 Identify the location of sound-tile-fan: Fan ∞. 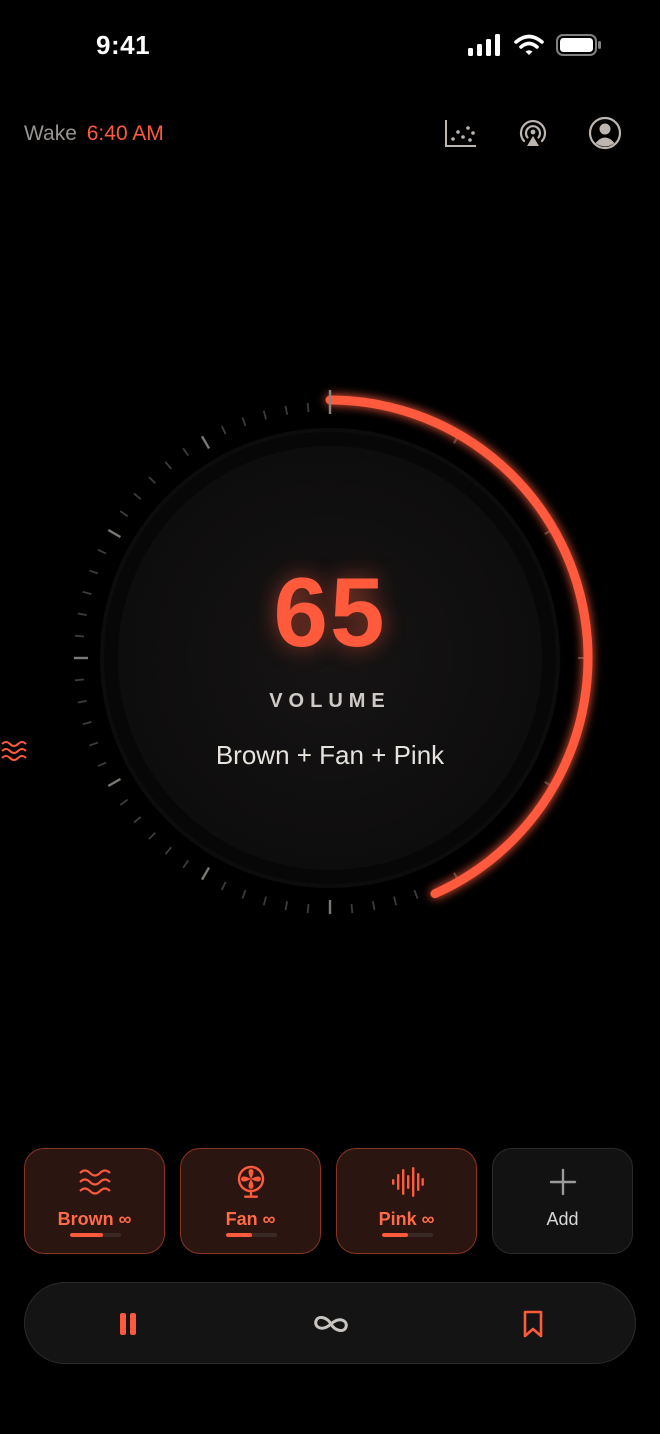
(250, 1201).